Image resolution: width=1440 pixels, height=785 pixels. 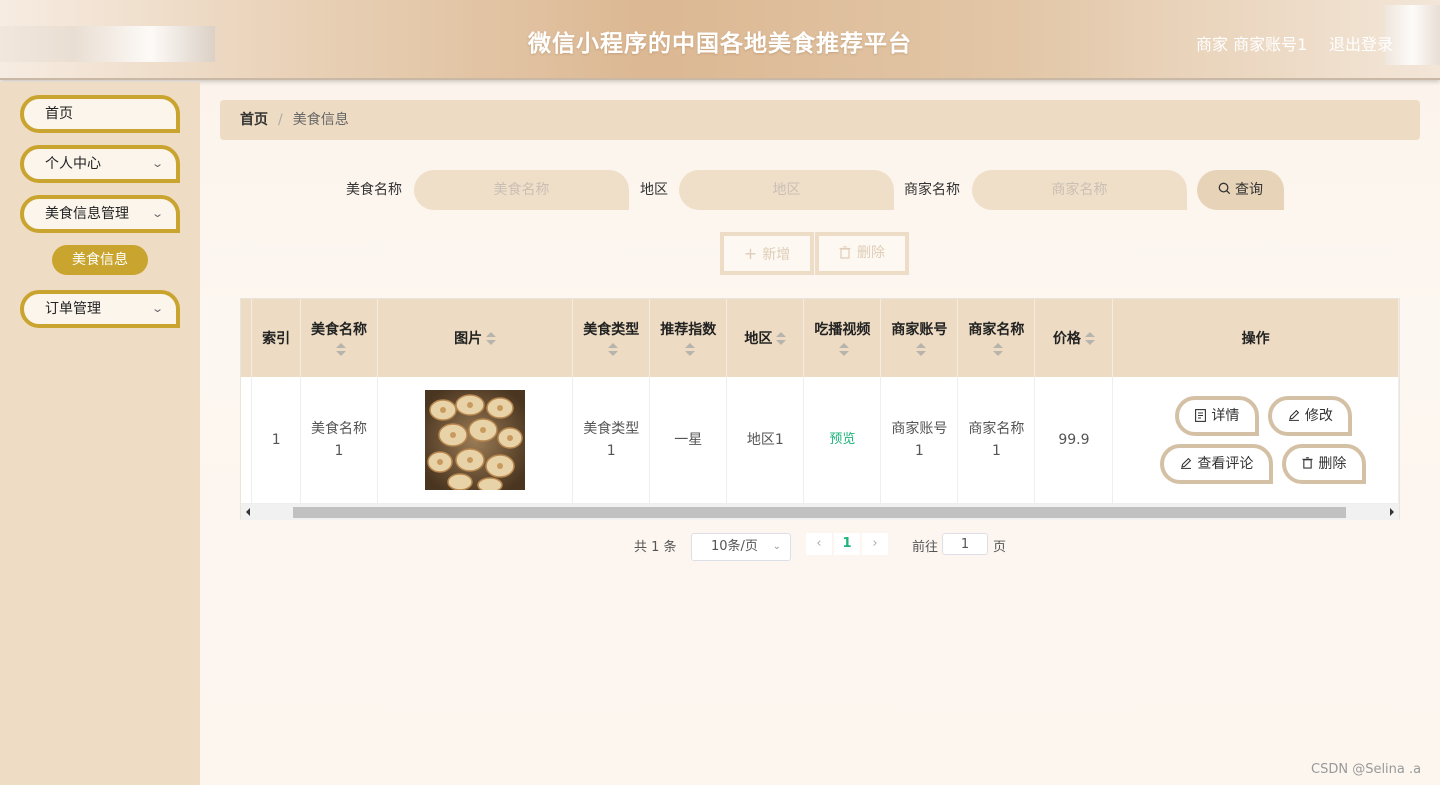 I want to click on cell-food-name: 美食名称 1, so click(x=339, y=440).